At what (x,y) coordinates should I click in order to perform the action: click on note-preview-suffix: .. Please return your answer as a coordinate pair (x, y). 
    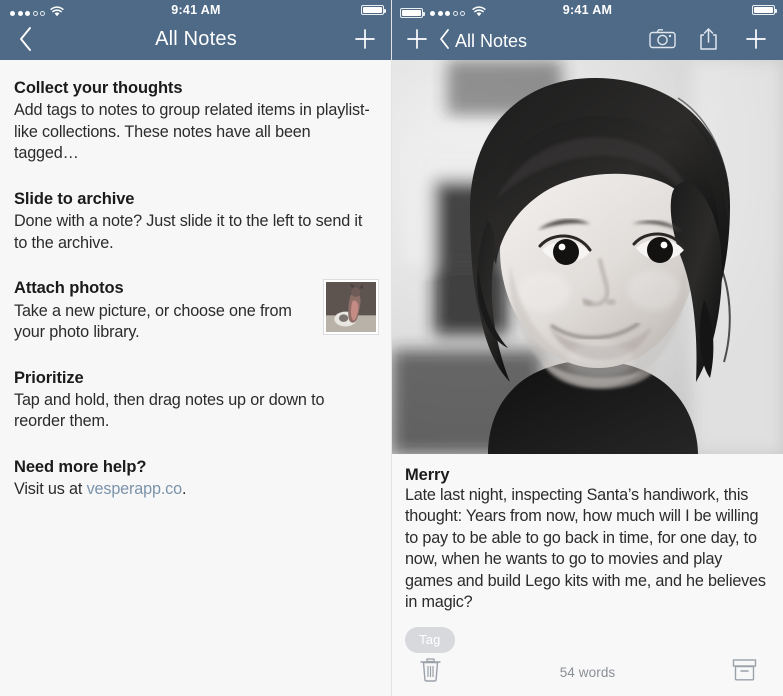
    Looking at the image, I should click on (184, 489).